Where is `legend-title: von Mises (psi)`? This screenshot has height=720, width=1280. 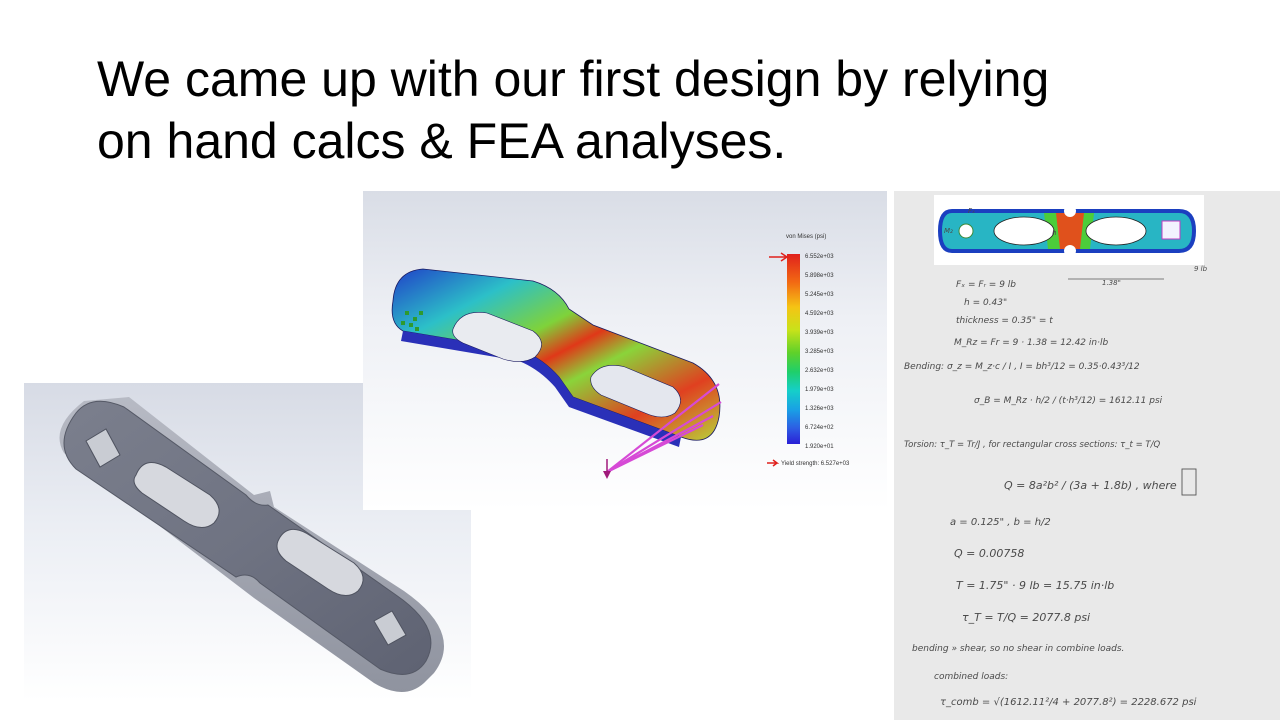
legend-title: von Mises (psi) is located at coordinates (806, 237).